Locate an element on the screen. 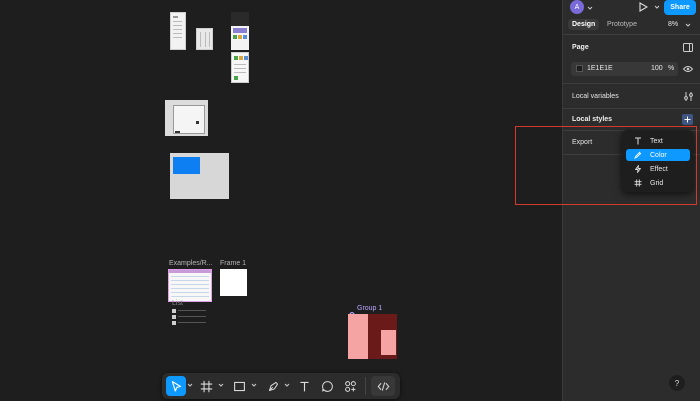  sidebar-toggle-icon is located at coordinates (688, 47).